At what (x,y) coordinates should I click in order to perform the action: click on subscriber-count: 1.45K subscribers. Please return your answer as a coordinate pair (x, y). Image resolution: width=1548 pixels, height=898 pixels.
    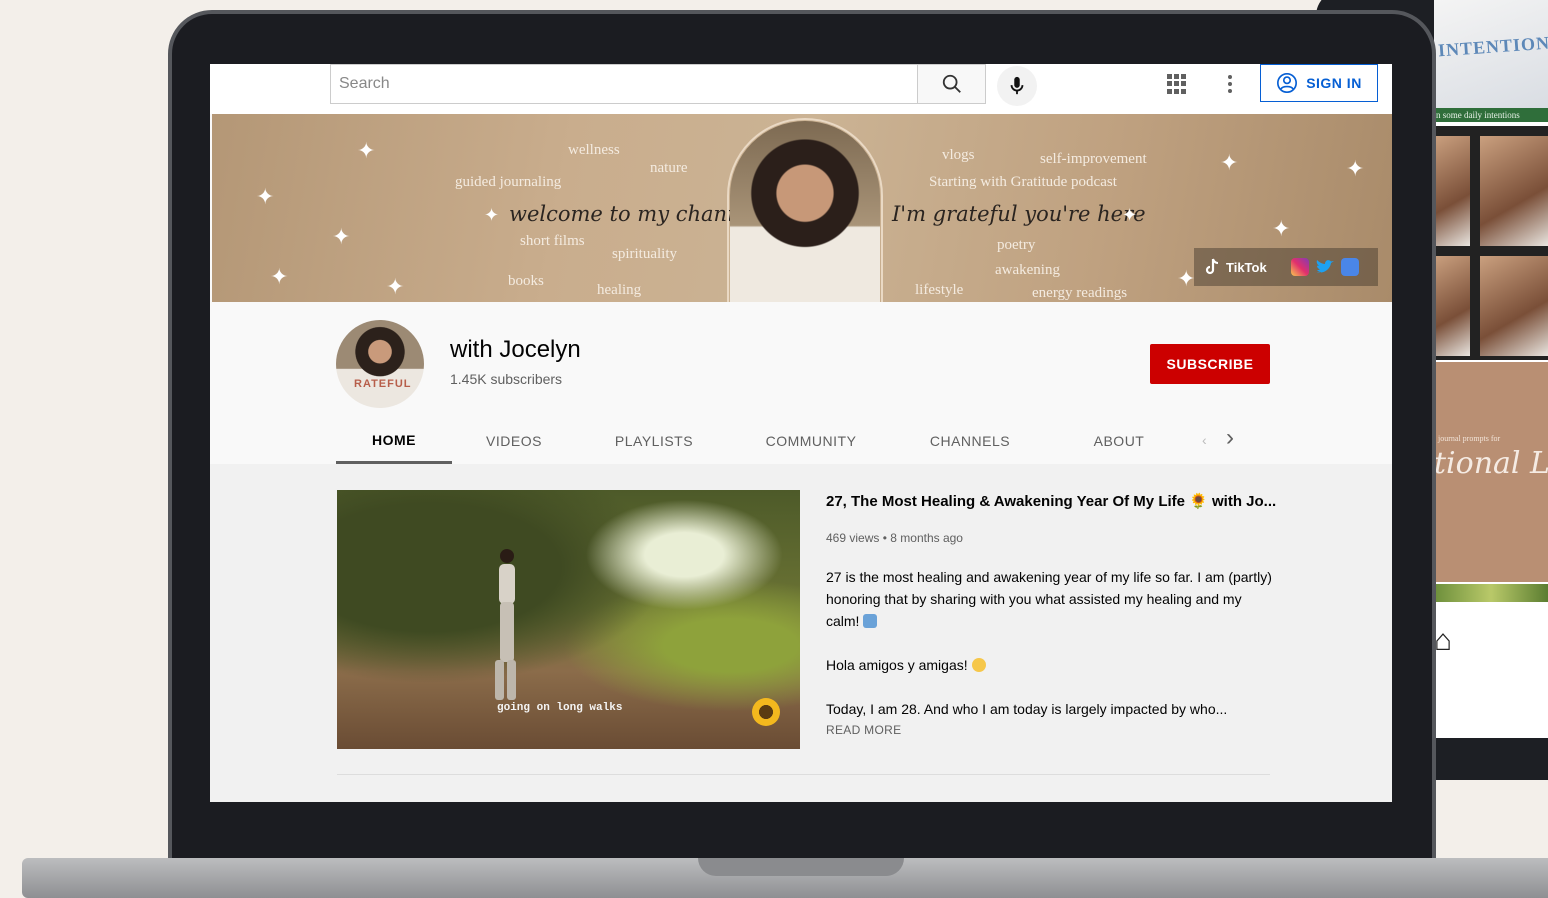
    Looking at the image, I should click on (506, 379).